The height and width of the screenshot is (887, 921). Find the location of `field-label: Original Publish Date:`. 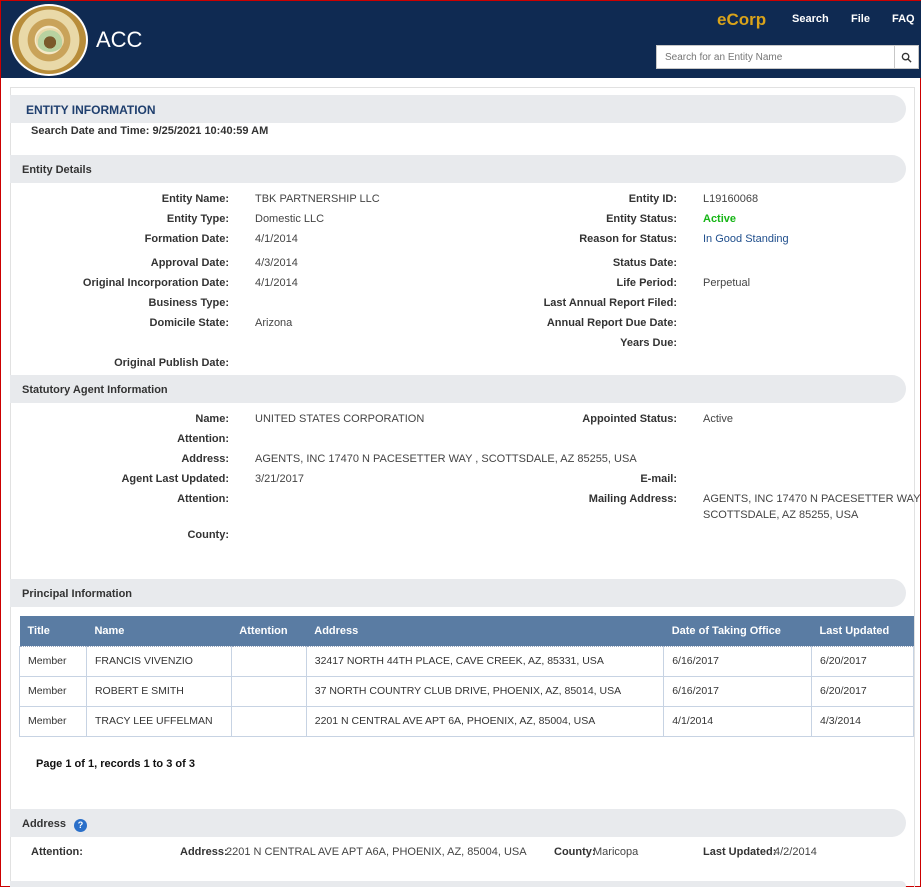

field-label: Original Publish Date: is located at coordinates (171, 363).